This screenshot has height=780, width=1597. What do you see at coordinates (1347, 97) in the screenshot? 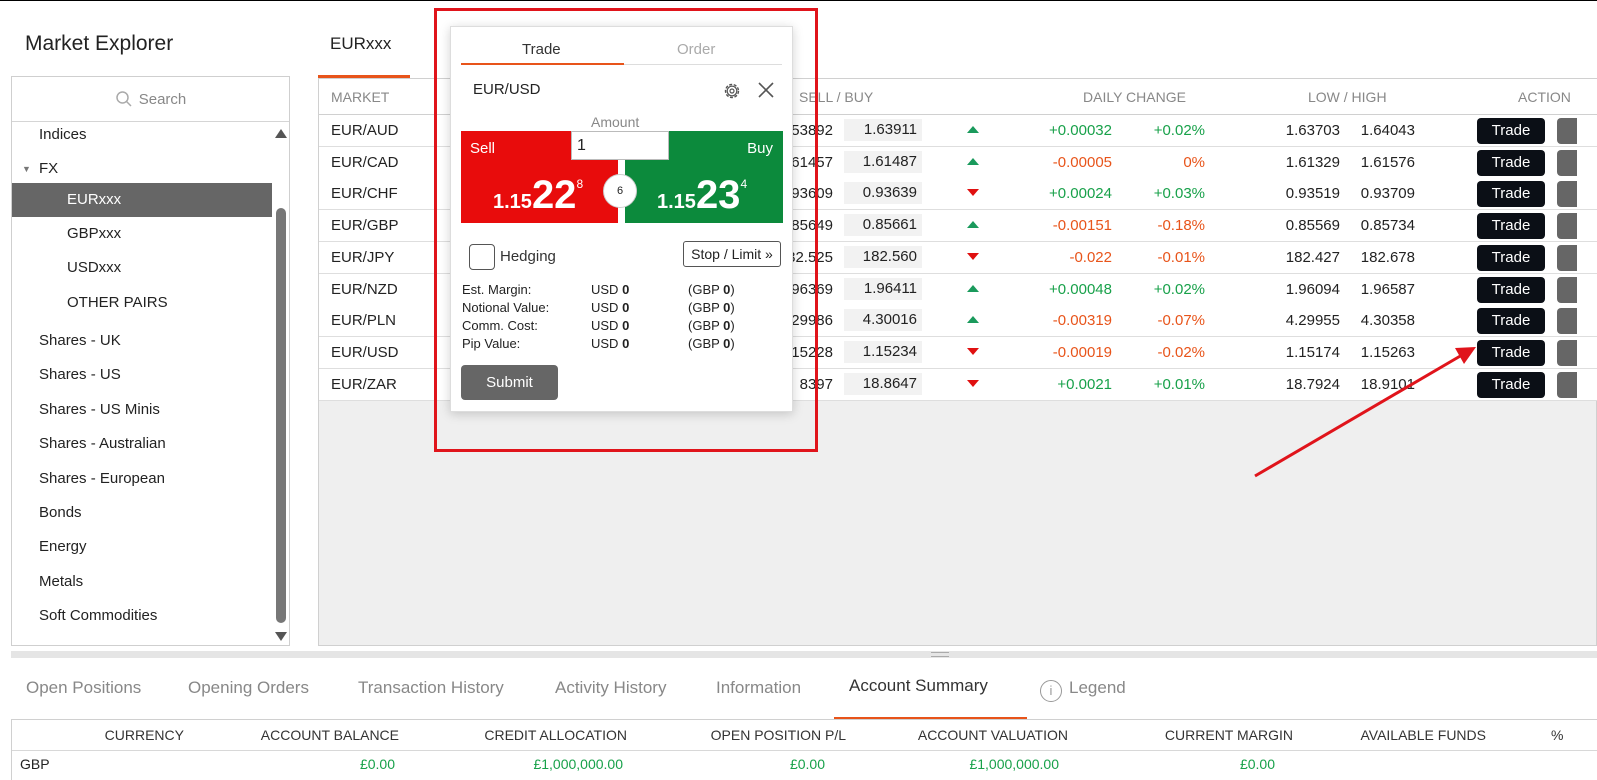
I see `header-low-high: LOW / HIGH` at bounding box center [1347, 97].